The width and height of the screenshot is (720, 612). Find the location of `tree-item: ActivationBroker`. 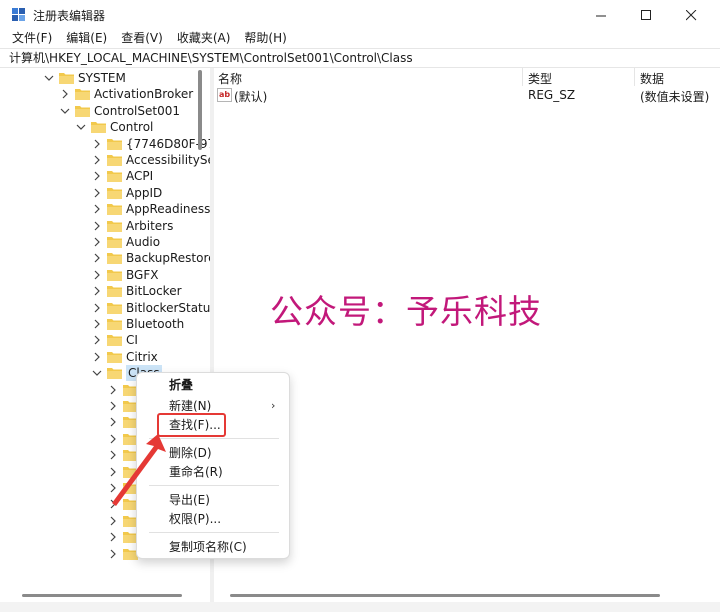

tree-item: ActivationBroker is located at coordinates (126, 94).